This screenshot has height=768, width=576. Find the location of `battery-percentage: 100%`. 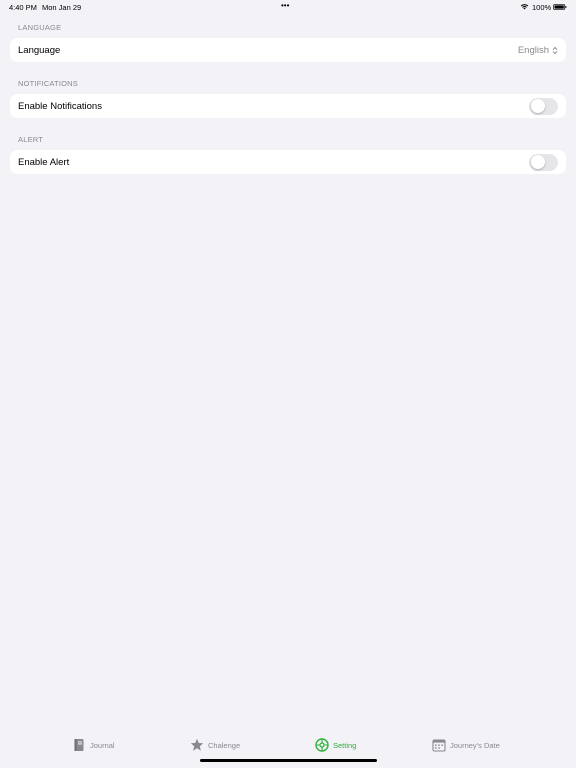

battery-percentage: 100% is located at coordinates (542, 7).